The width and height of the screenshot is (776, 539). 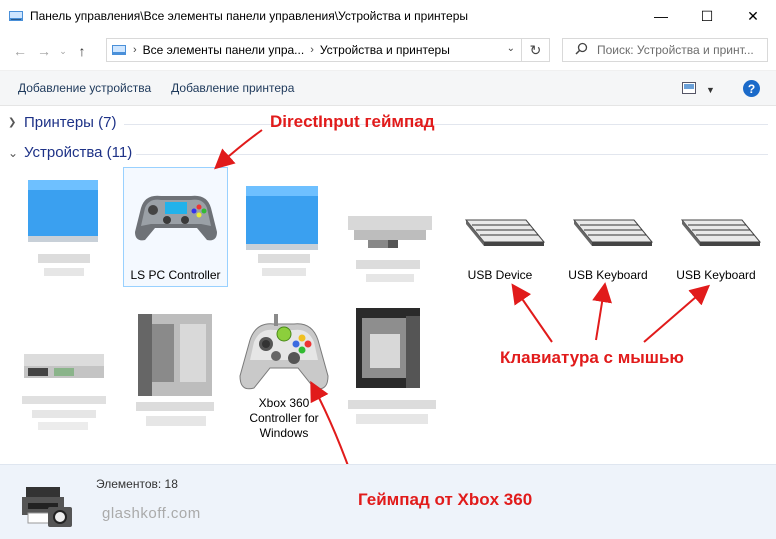 What do you see at coordinates (46, 508) in the screenshot?
I see `printer-device-icon` at bounding box center [46, 508].